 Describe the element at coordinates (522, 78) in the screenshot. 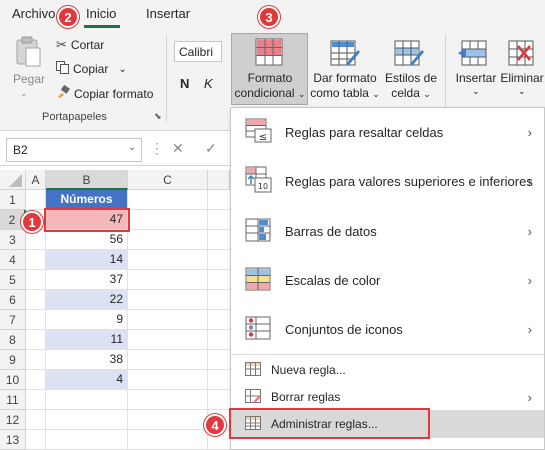

I see `delete-cells-button: Eliminar` at that location.